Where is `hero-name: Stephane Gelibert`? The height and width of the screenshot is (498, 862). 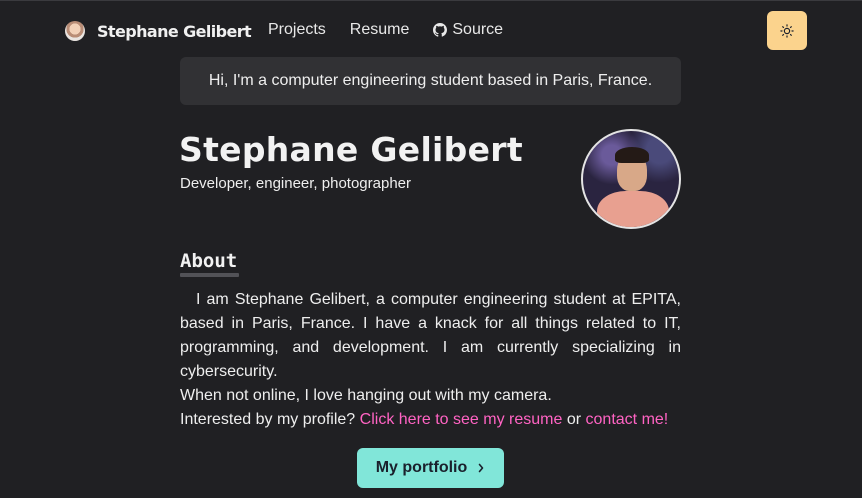
hero-name: Stephane Gelibert is located at coordinates (351, 149).